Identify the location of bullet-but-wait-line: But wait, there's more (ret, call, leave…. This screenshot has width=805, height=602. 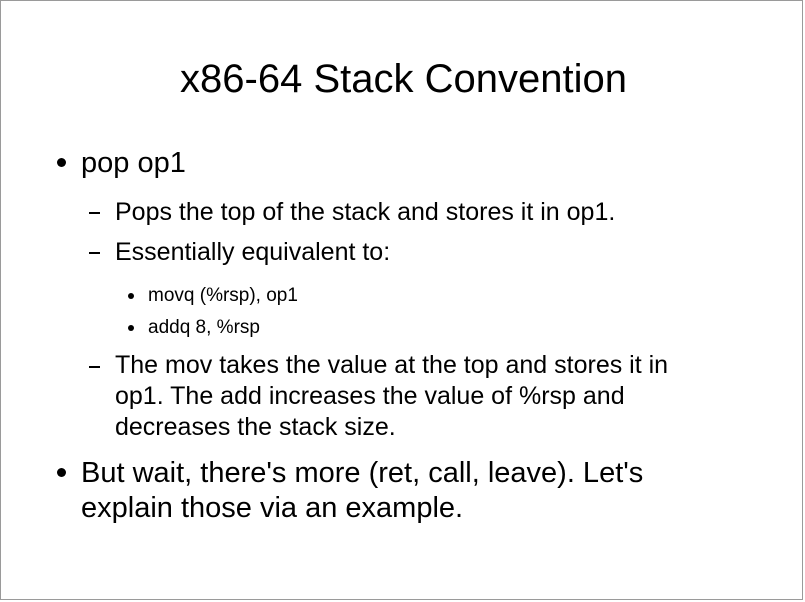
(362, 473).